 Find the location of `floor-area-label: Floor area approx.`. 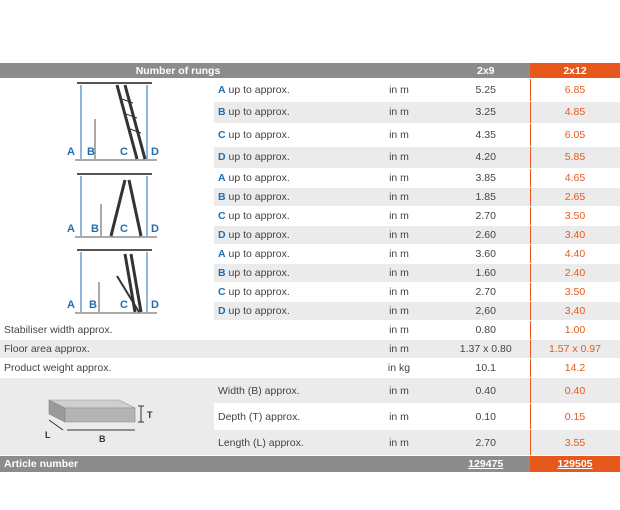

floor-area-label: Floor area approx. is located at coordinates (178, 349).